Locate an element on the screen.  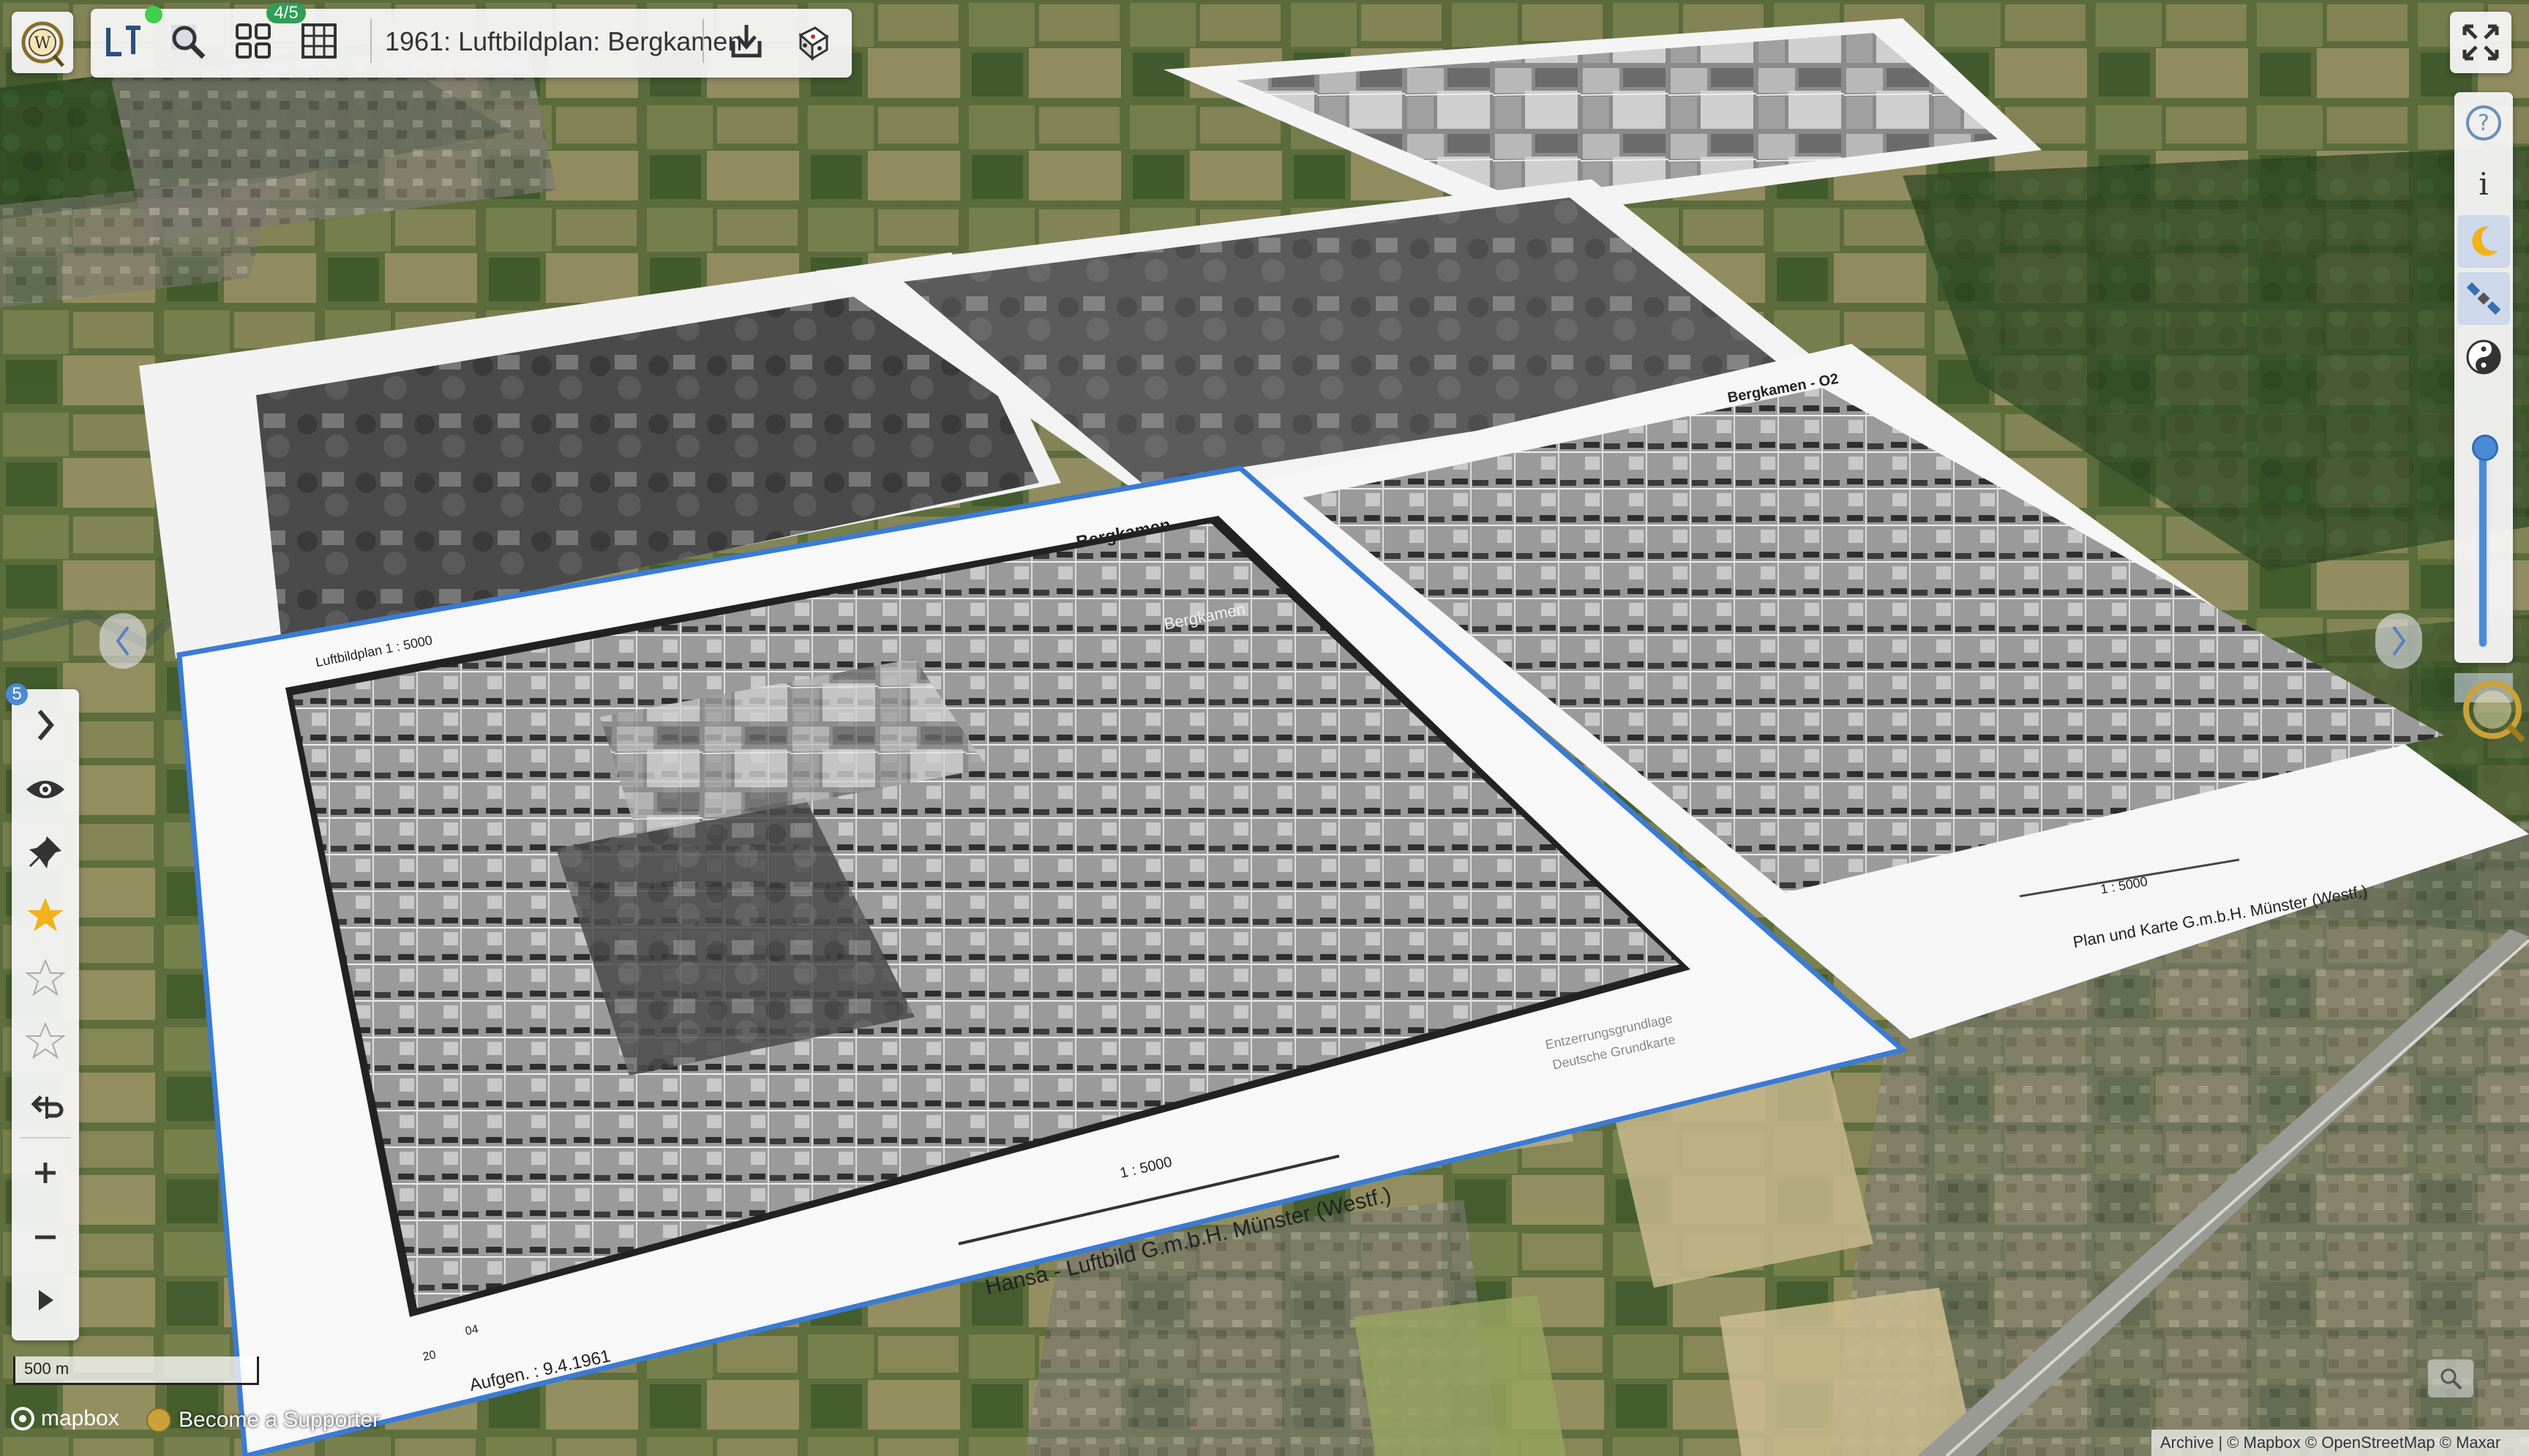
grid-squares-icon is located at coordinates (253, 41).